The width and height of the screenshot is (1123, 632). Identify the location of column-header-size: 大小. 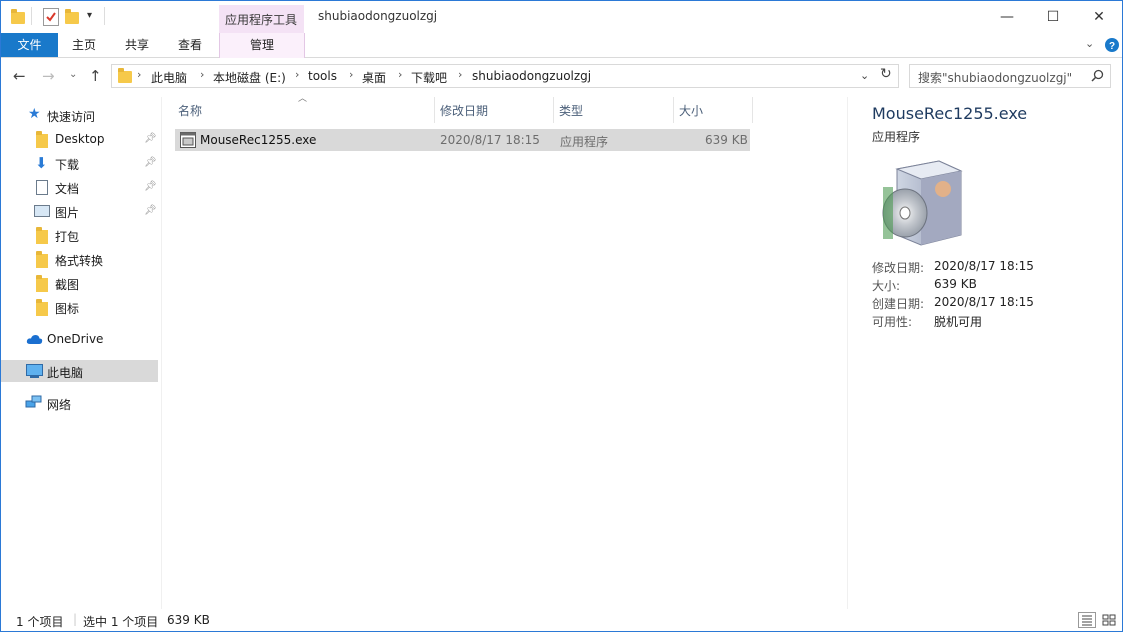
(713, 110).